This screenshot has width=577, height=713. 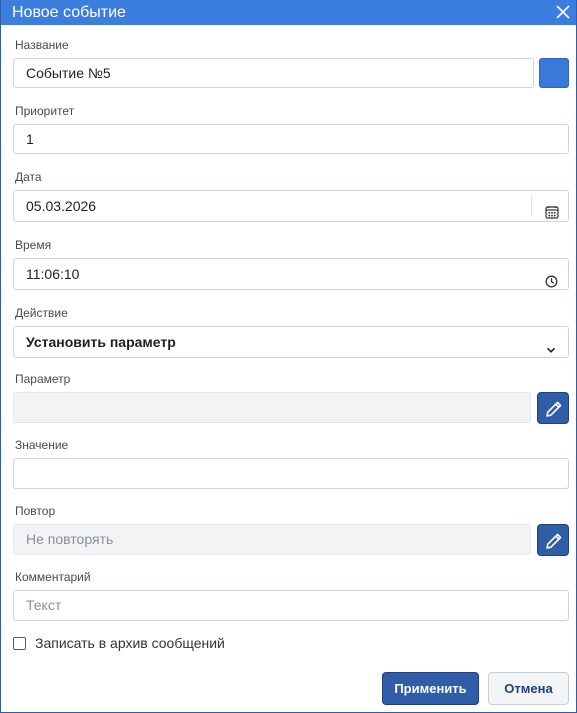 I want to click on name-value: Событие №5, so click(x=68, y=73).